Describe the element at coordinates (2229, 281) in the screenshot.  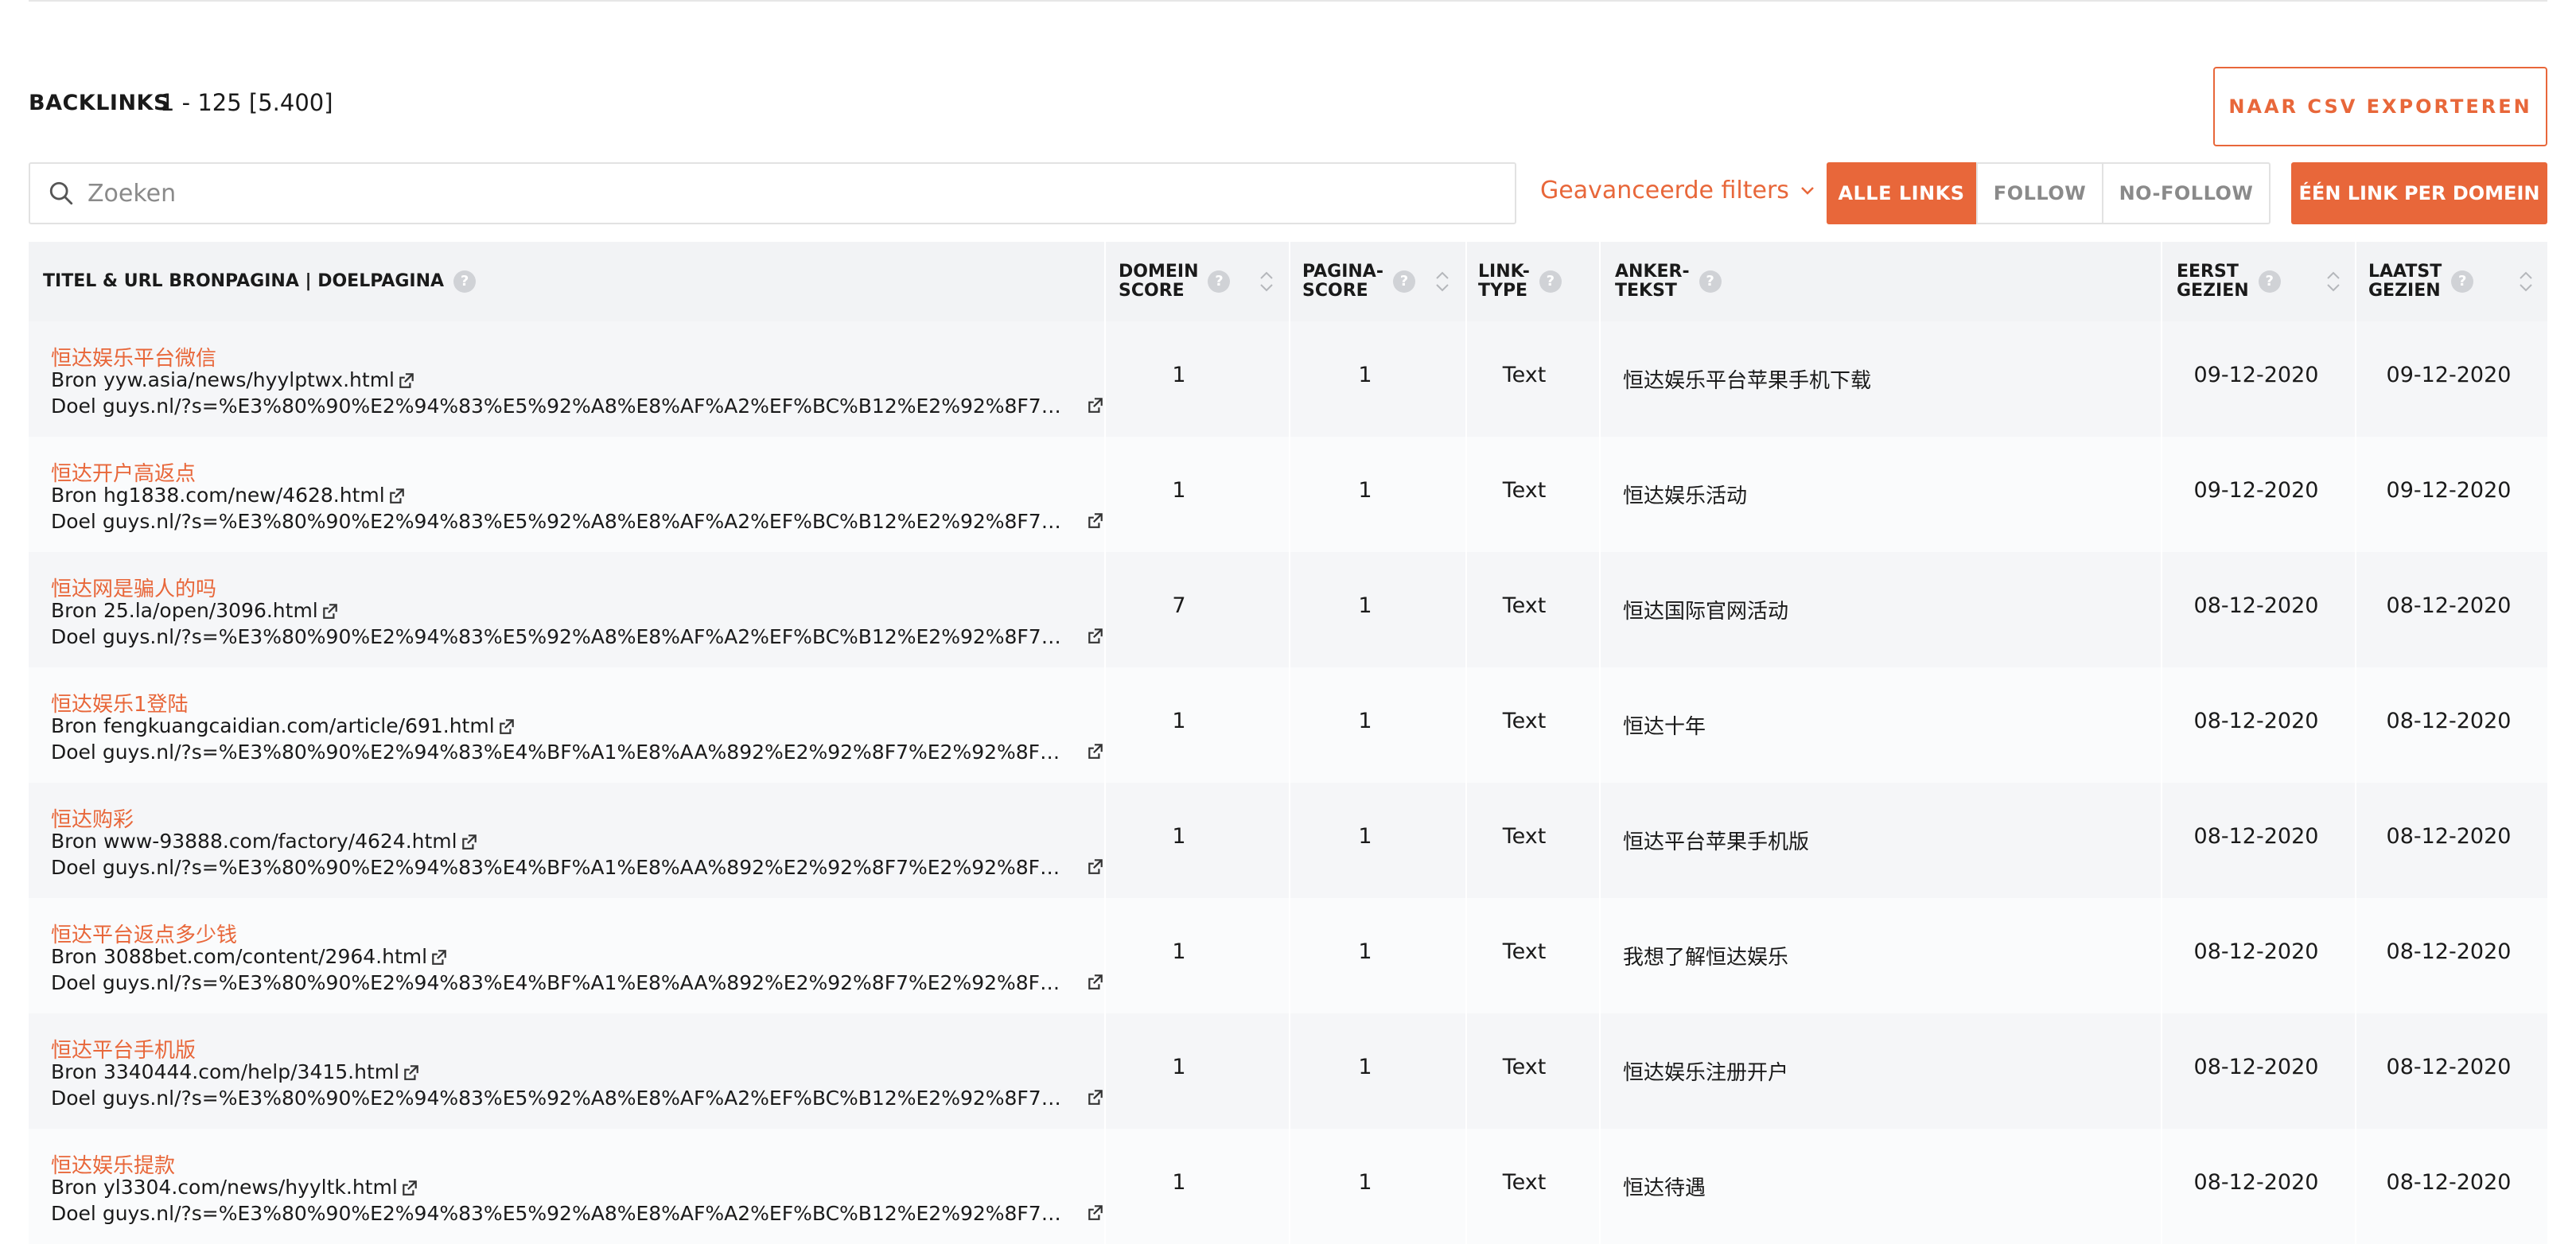
I see `column-first-seen: EERST GEZIEN ?` at that location.